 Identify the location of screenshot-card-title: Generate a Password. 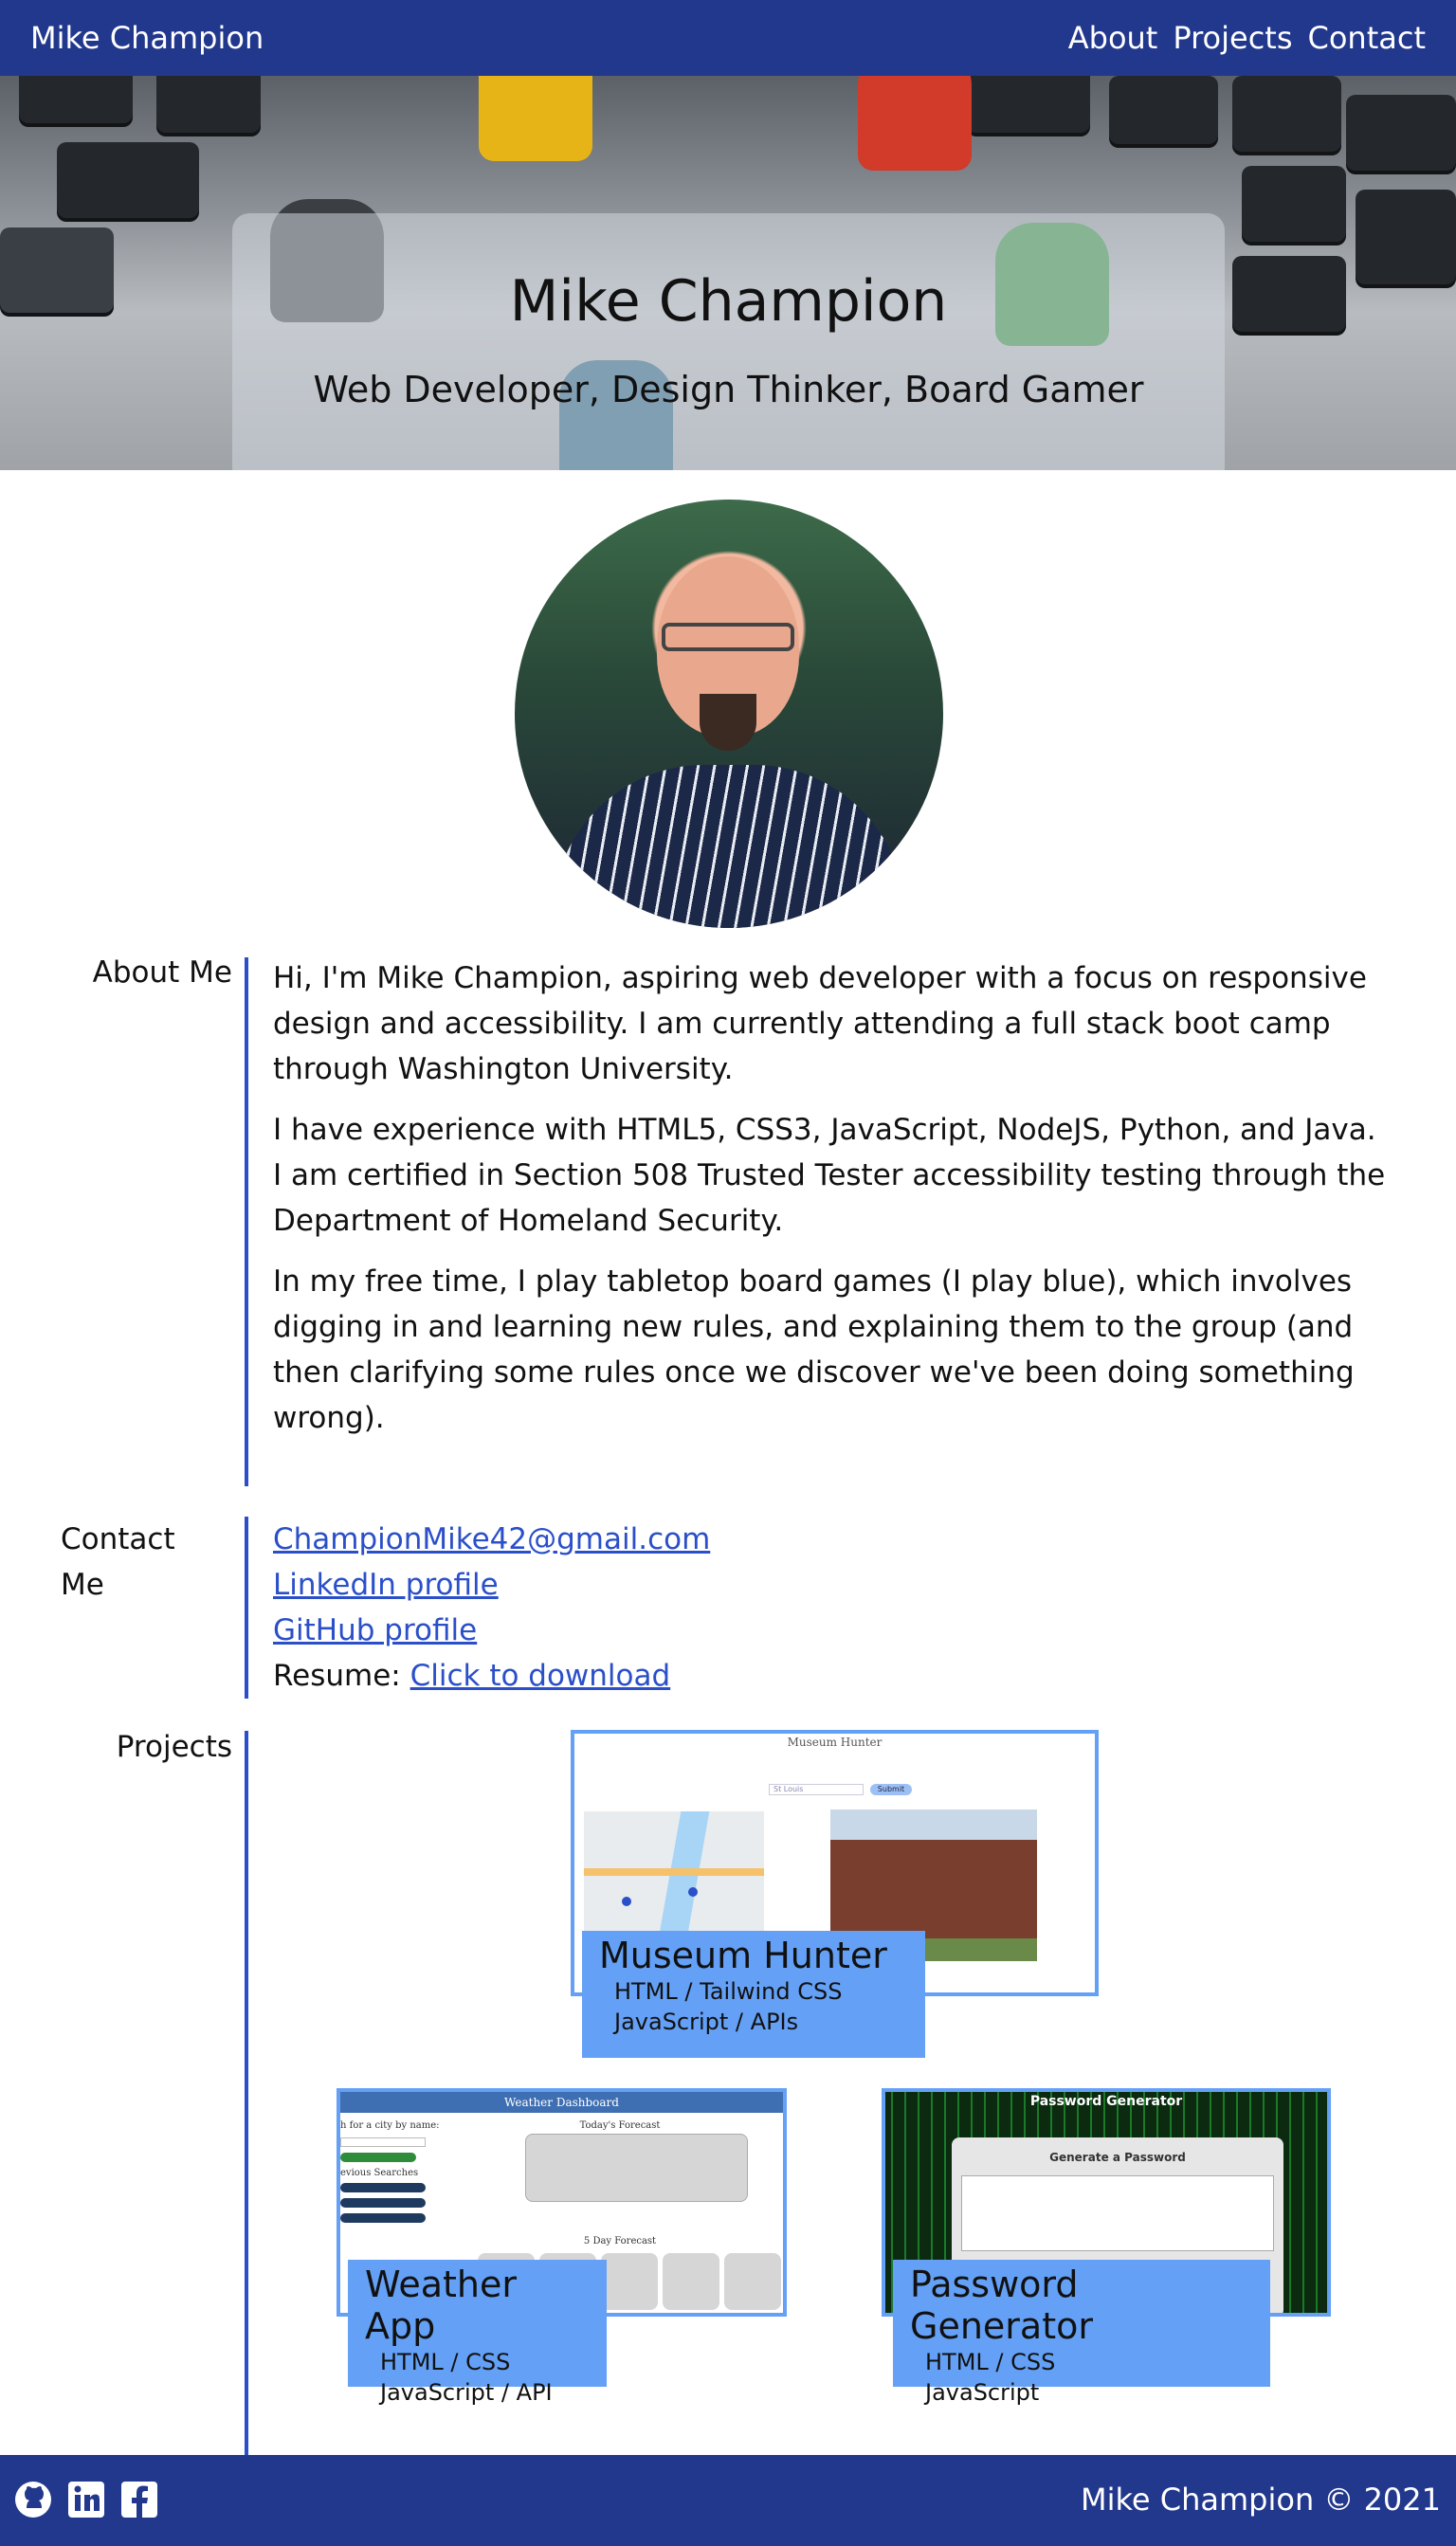
(1117, 2157).